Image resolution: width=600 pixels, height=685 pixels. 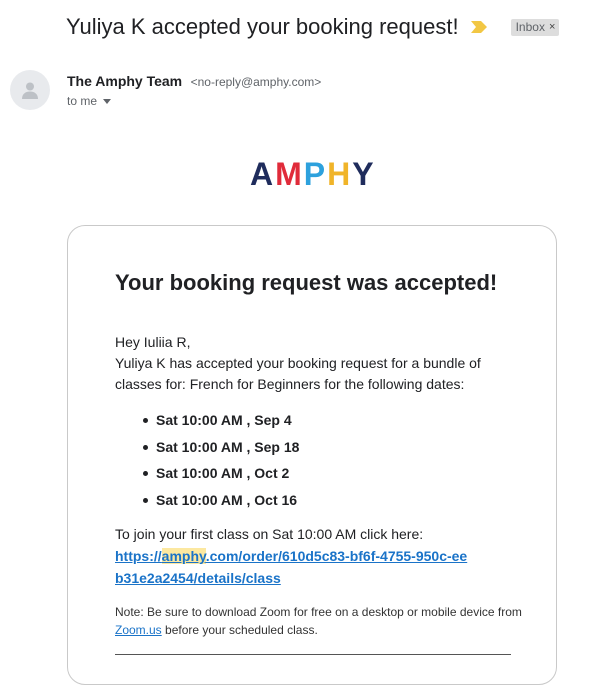 I want to click on link-part: https://, so click(x=138, y=556).